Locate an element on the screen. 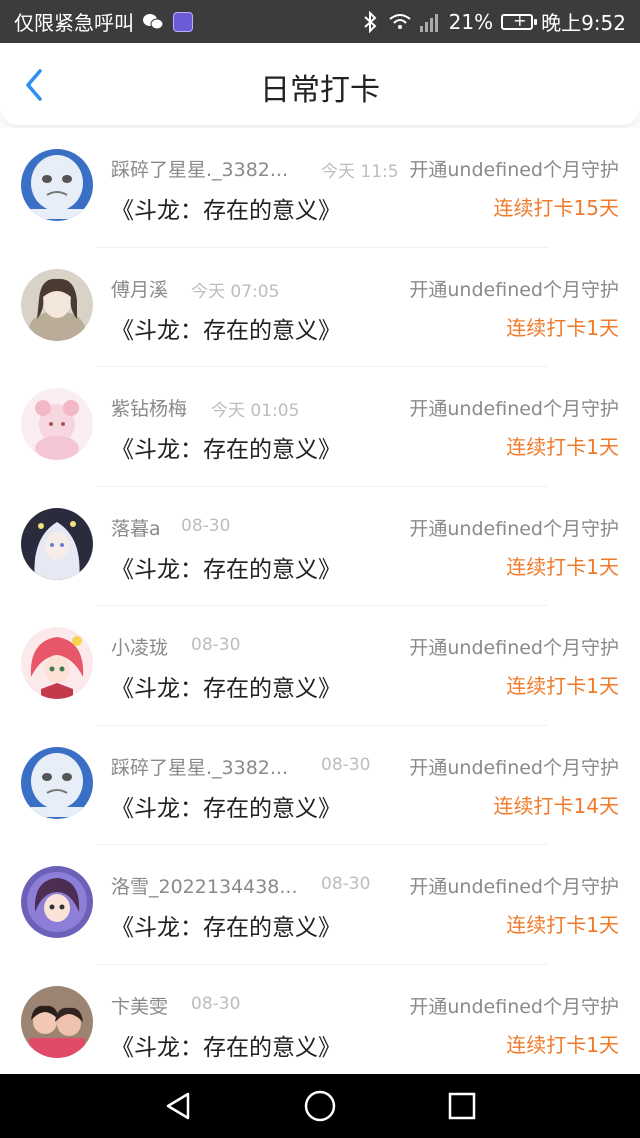  recents-square-icon is located at coordinates (462, 1106).